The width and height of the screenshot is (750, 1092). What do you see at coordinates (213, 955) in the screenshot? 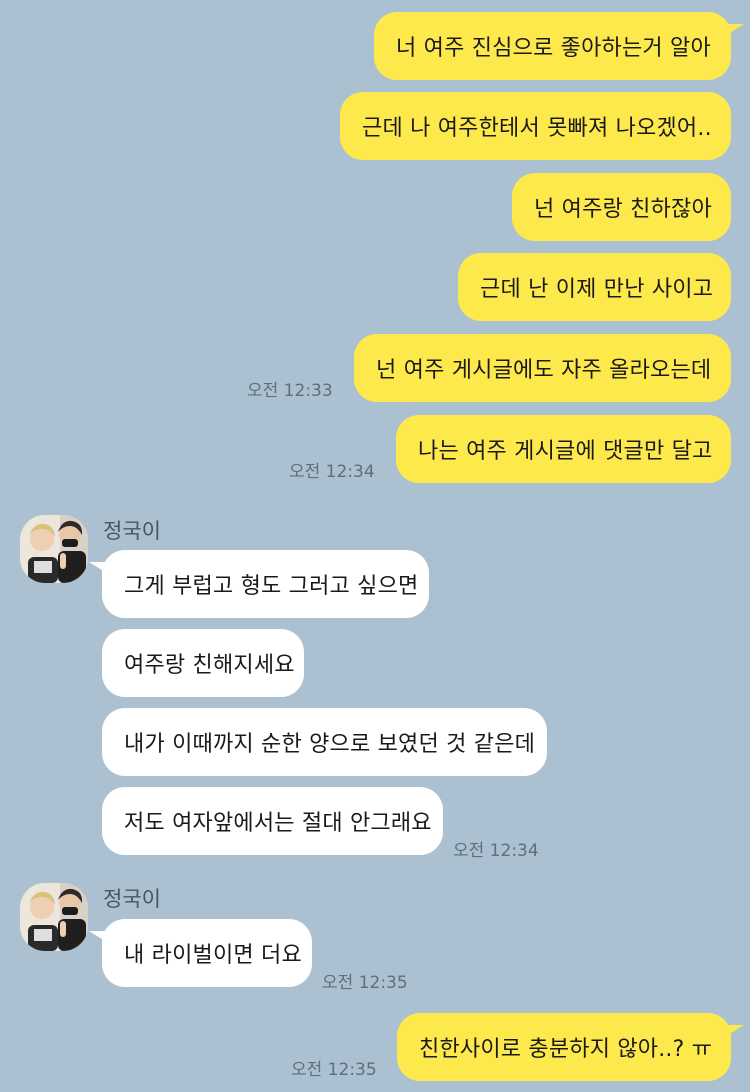
I see `message-text: 내 라이벌이면 더요` at bounding box center [213, 955].